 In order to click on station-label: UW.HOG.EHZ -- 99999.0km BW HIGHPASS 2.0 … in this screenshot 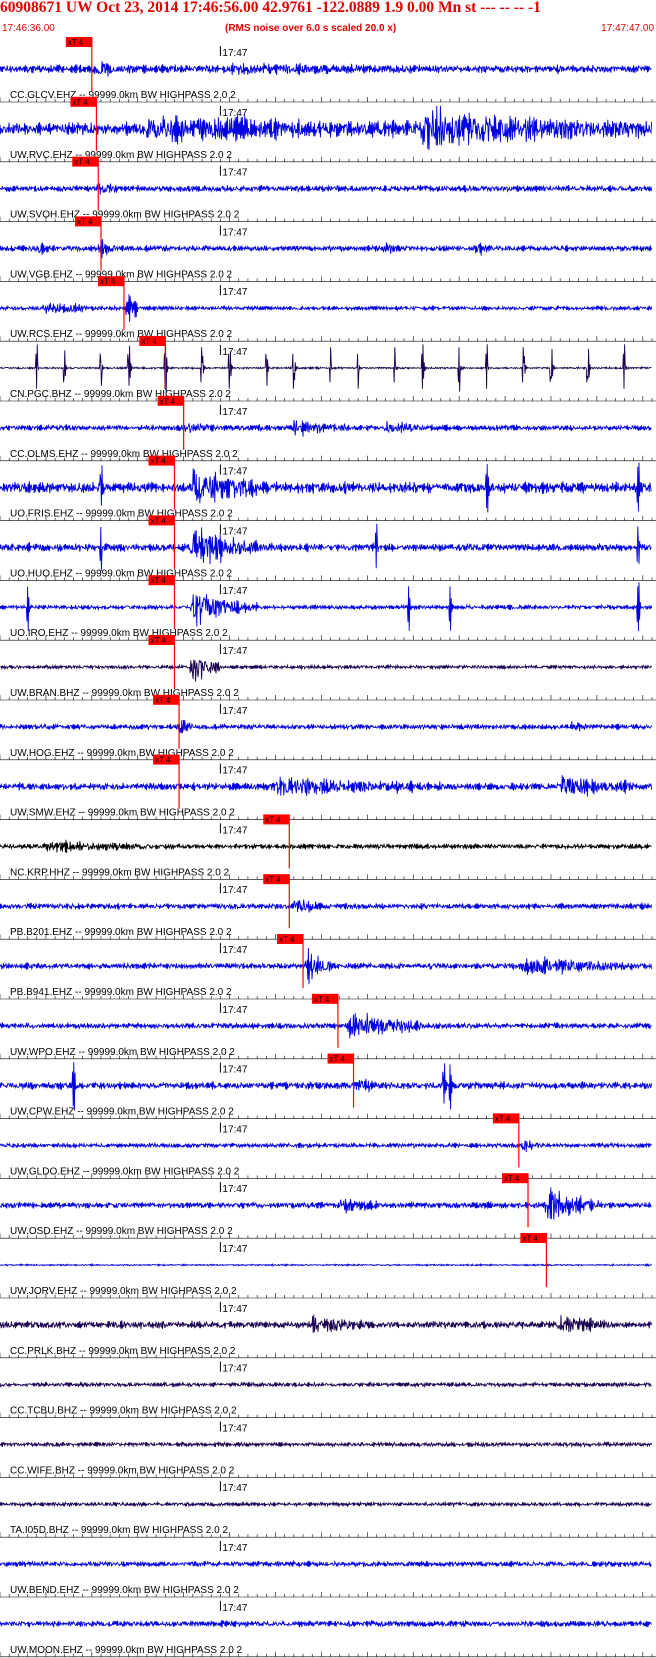, I will do `click(122, 753)`.